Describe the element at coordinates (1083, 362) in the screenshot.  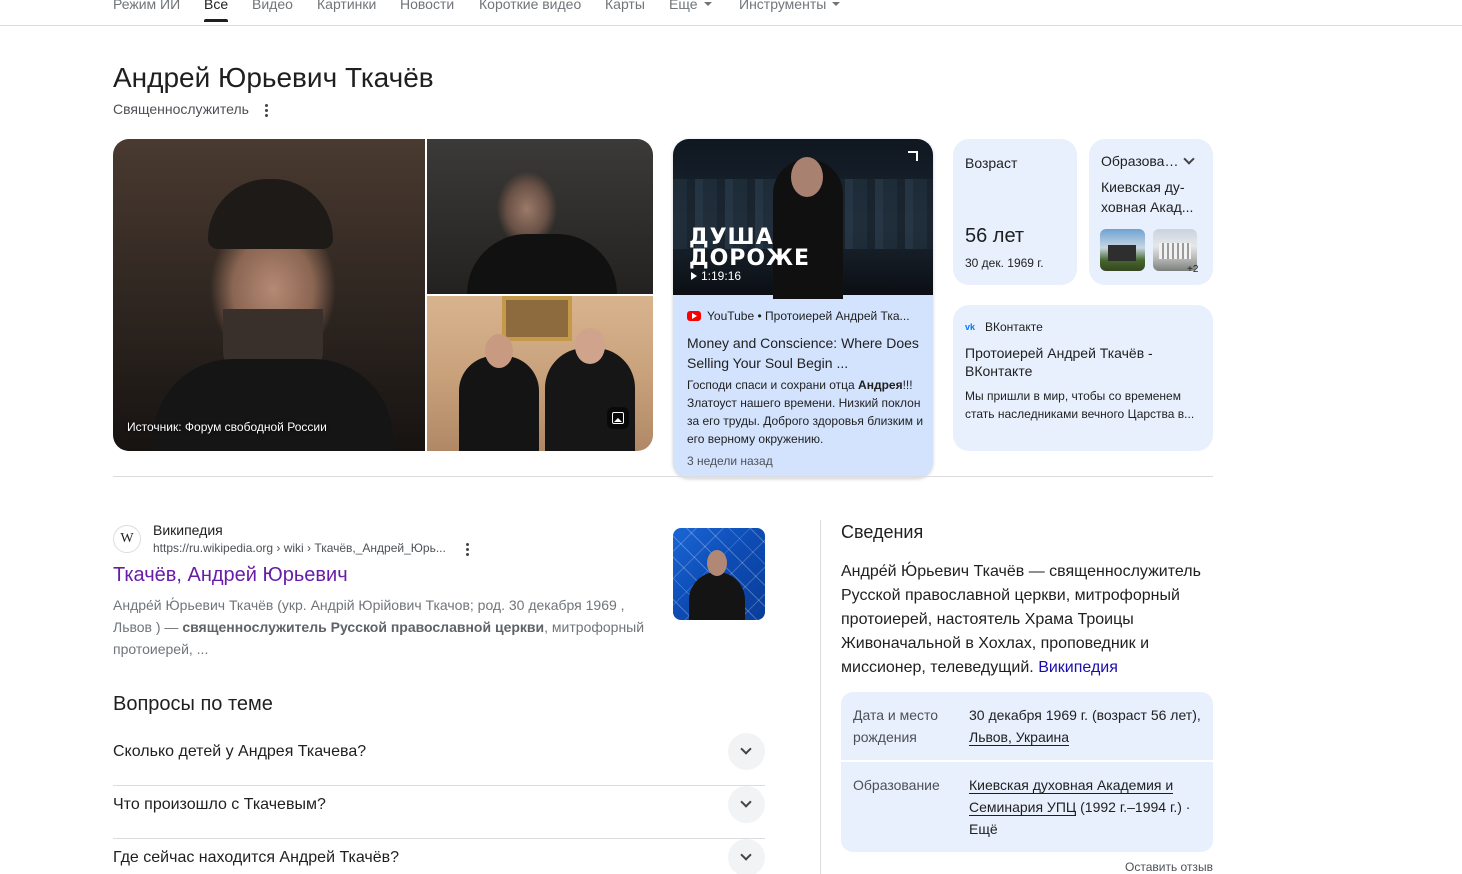
I see `vk-title: Протоиерей Андрей Ткачёв - ВКонтакте` at that location.